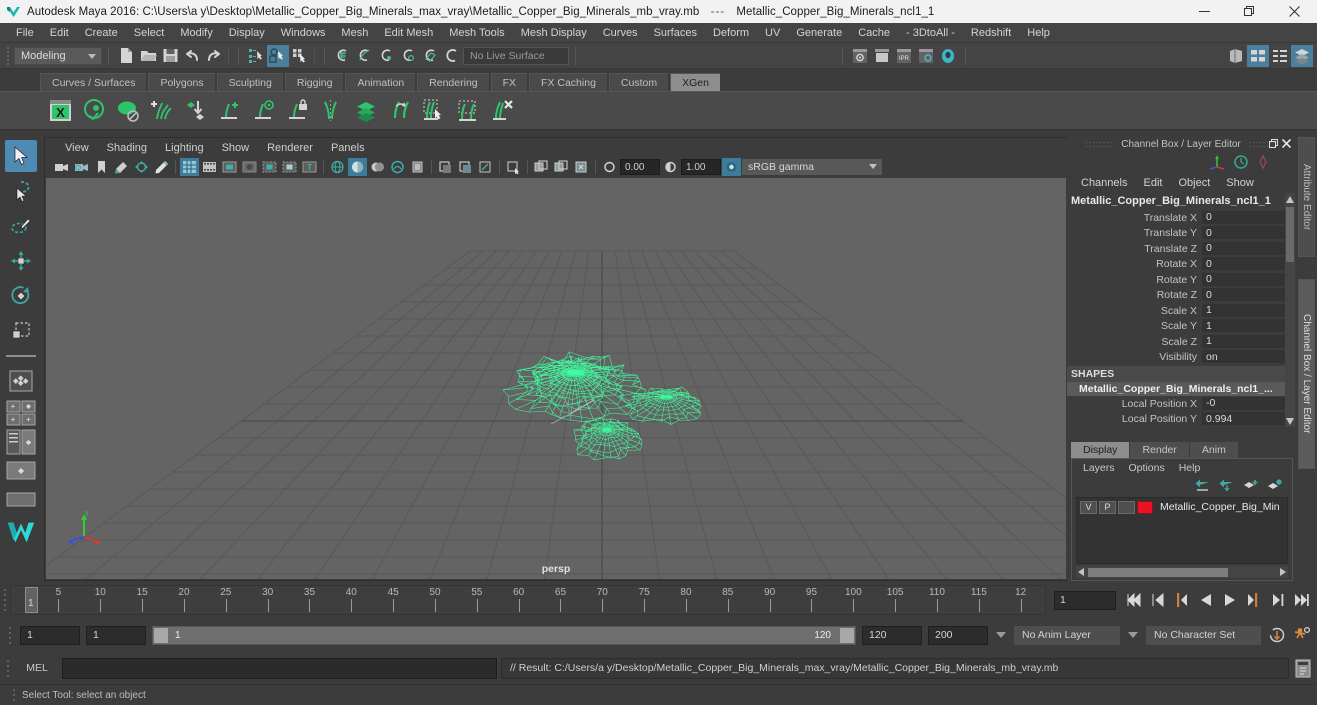 The width and height of the screenshot is (1317, 705). Describe the element at coordinates (8, 668) in the screenshot. I see `command-line-grip` at that location.